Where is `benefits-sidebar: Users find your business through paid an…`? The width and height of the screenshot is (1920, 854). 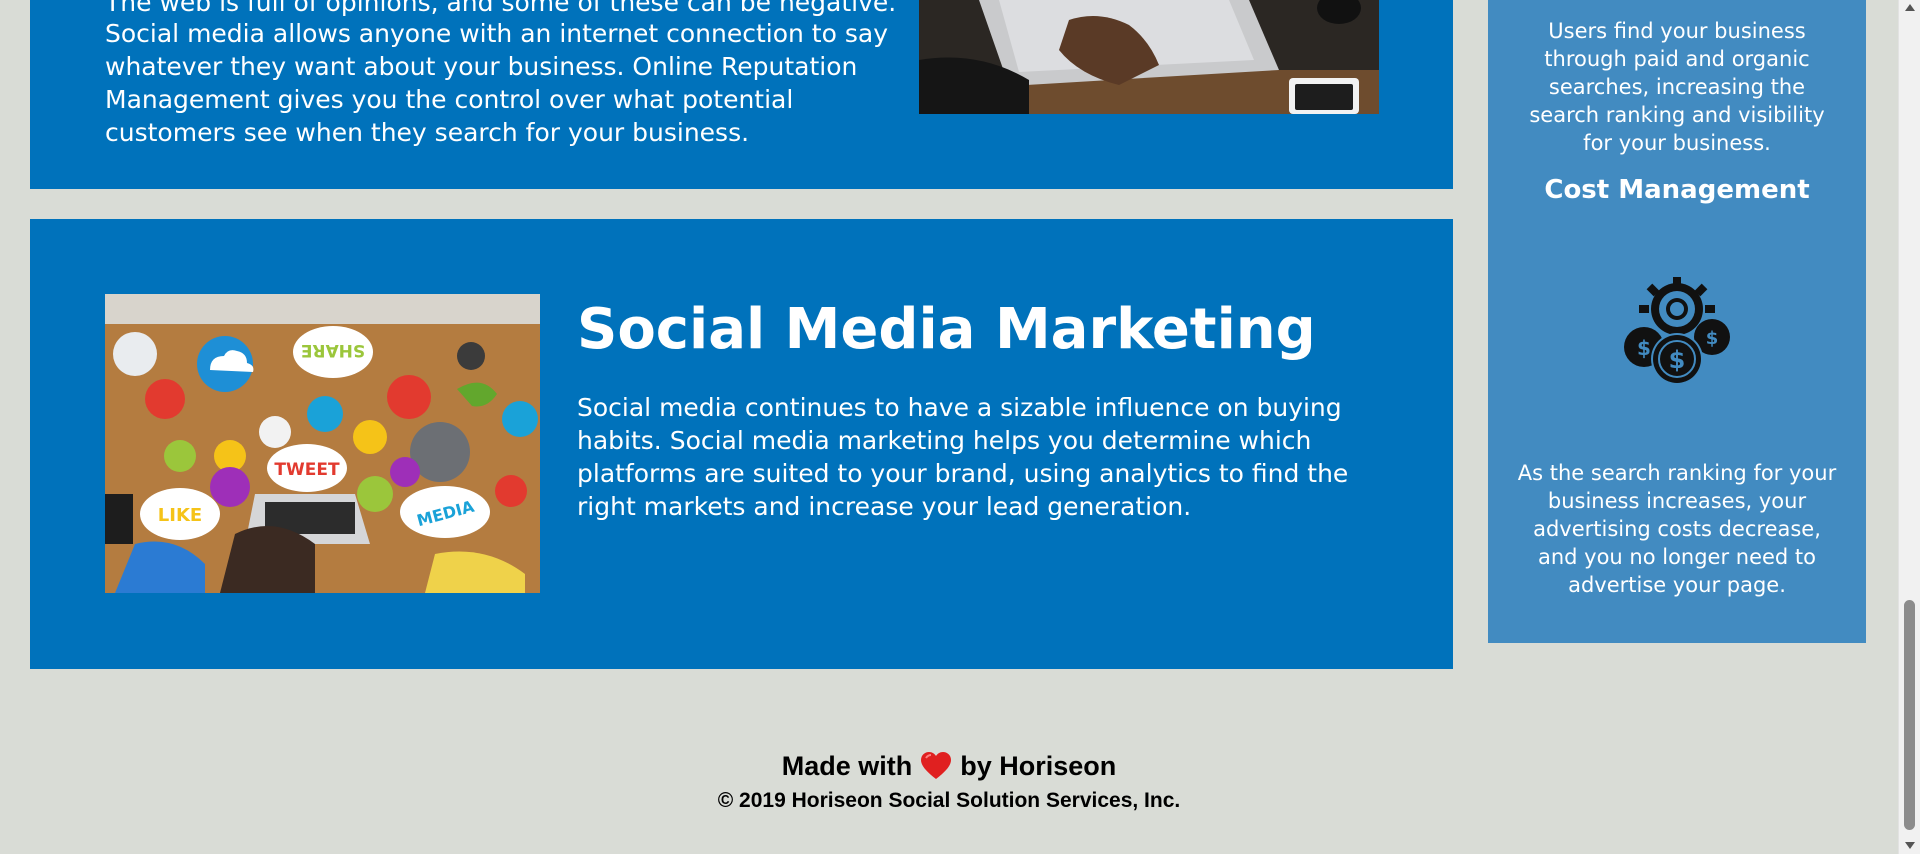
benefits-sidebar: Users find your business through paid an… is located at coordinates (1677, 321).